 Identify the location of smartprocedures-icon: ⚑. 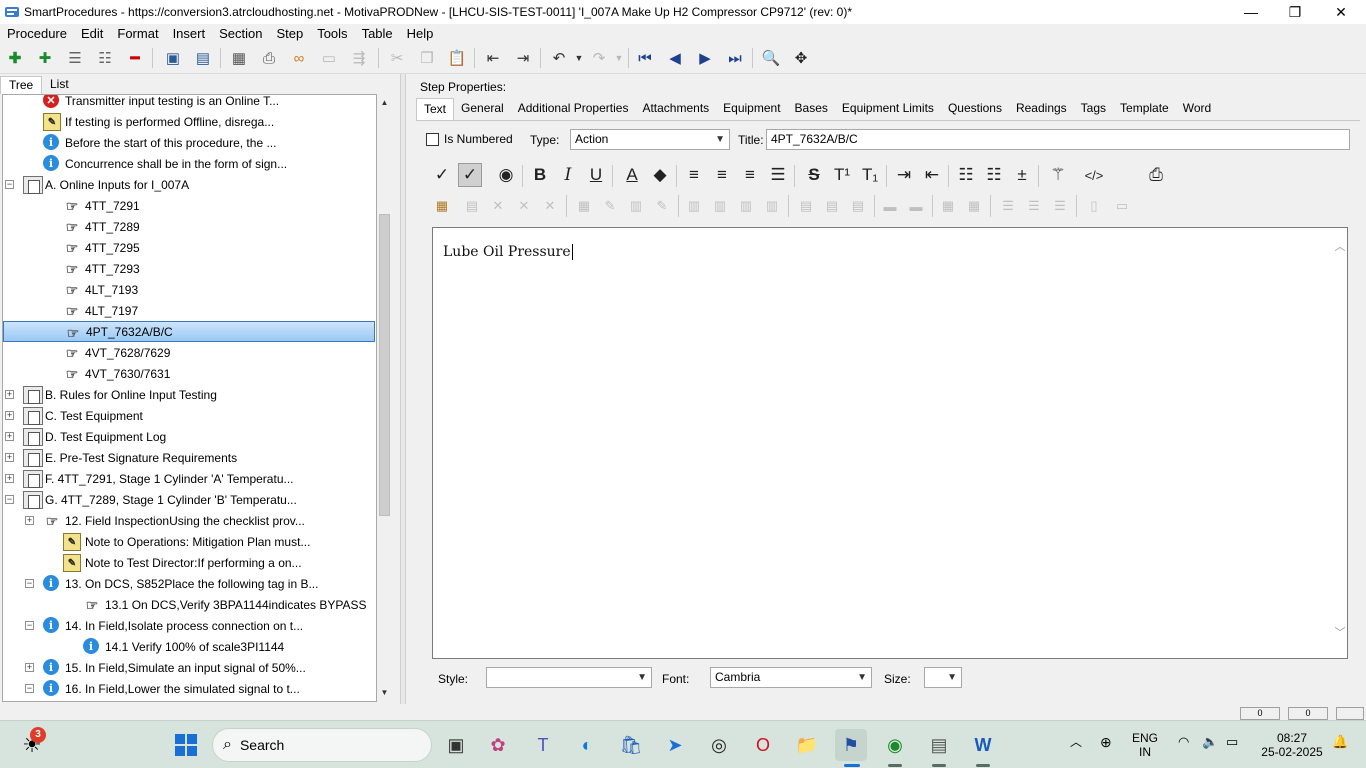
(851, 745).